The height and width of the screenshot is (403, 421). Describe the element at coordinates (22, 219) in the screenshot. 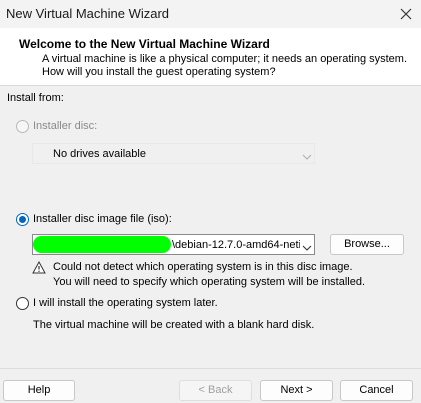

I see `iso-radio` at that location.